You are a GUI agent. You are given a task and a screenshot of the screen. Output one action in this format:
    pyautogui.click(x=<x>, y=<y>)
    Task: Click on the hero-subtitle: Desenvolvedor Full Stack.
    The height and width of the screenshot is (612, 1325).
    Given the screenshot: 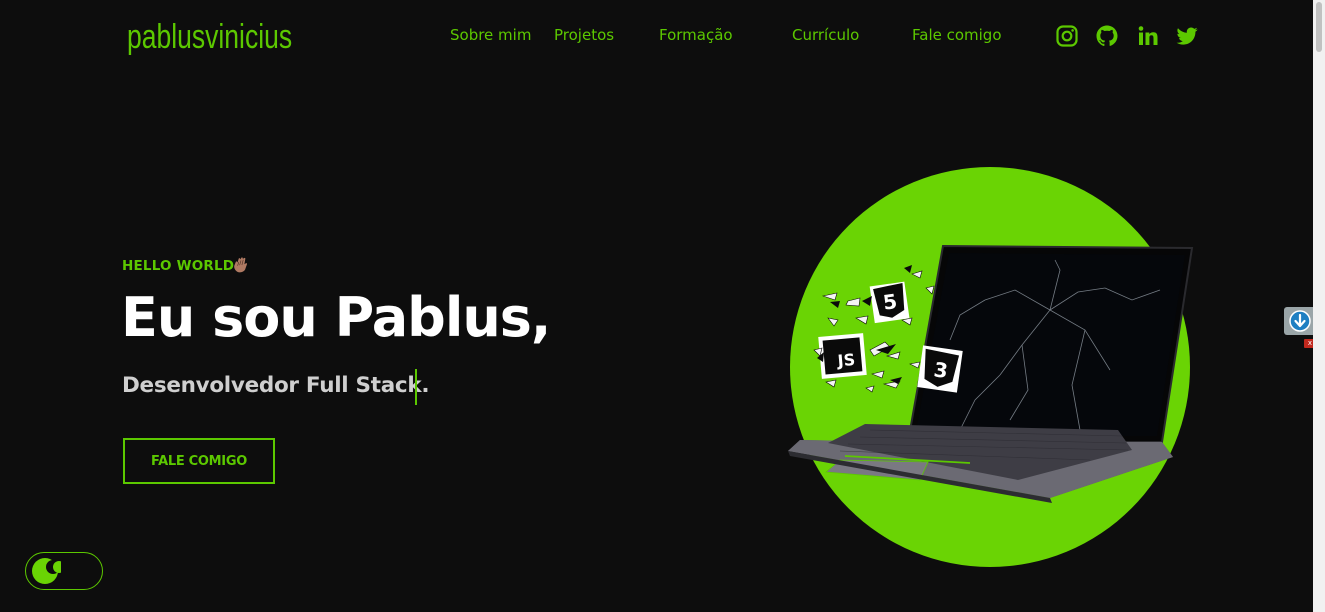 What is the action you would take?
    pyautogui.click(x=276, y=385)
    